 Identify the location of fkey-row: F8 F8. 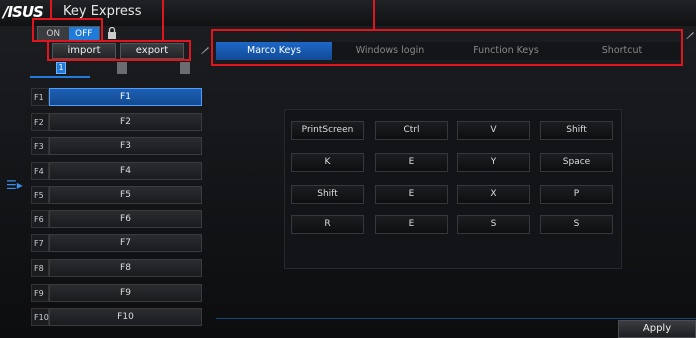
(116, 268).